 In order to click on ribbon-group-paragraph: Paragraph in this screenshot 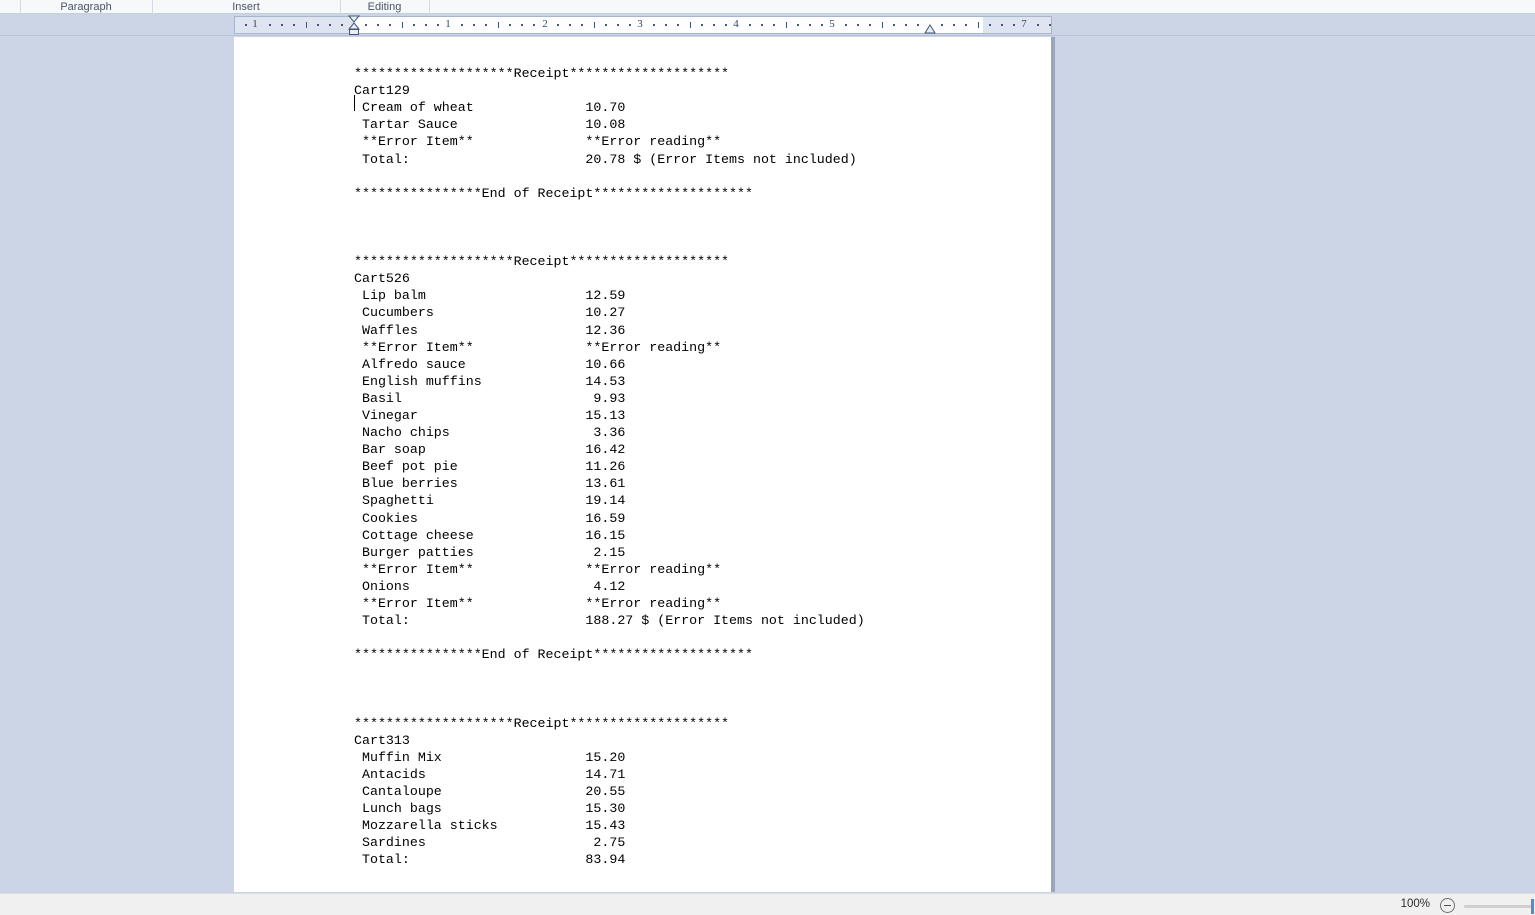, I will do `click(86, 7)`.